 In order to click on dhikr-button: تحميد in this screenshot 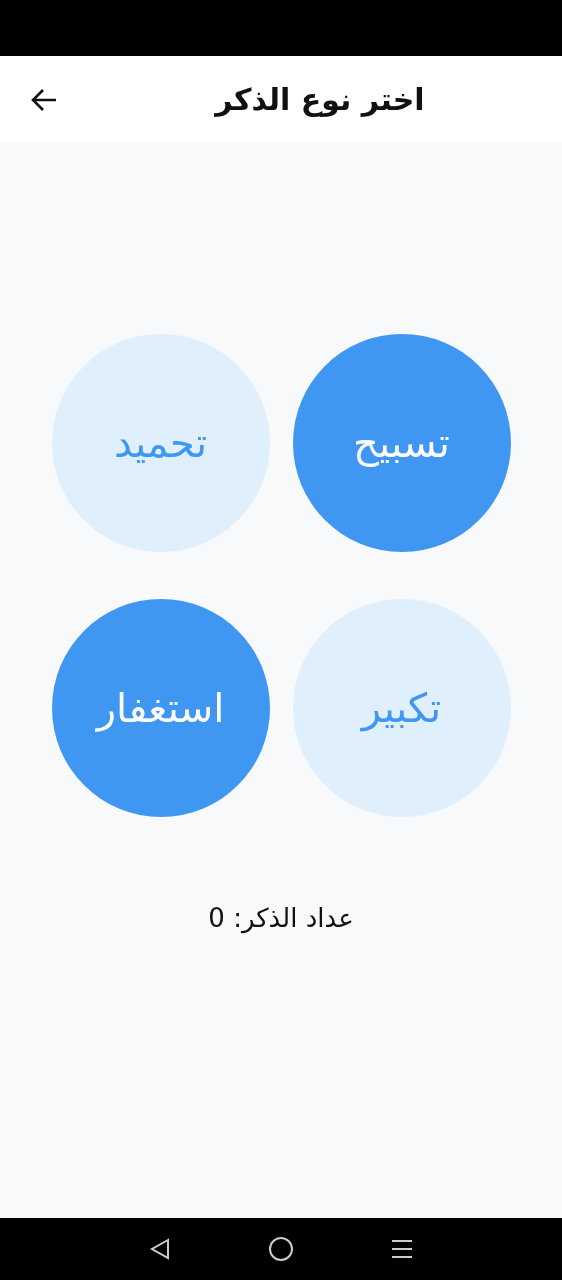, I will do `click(160, 443)`.